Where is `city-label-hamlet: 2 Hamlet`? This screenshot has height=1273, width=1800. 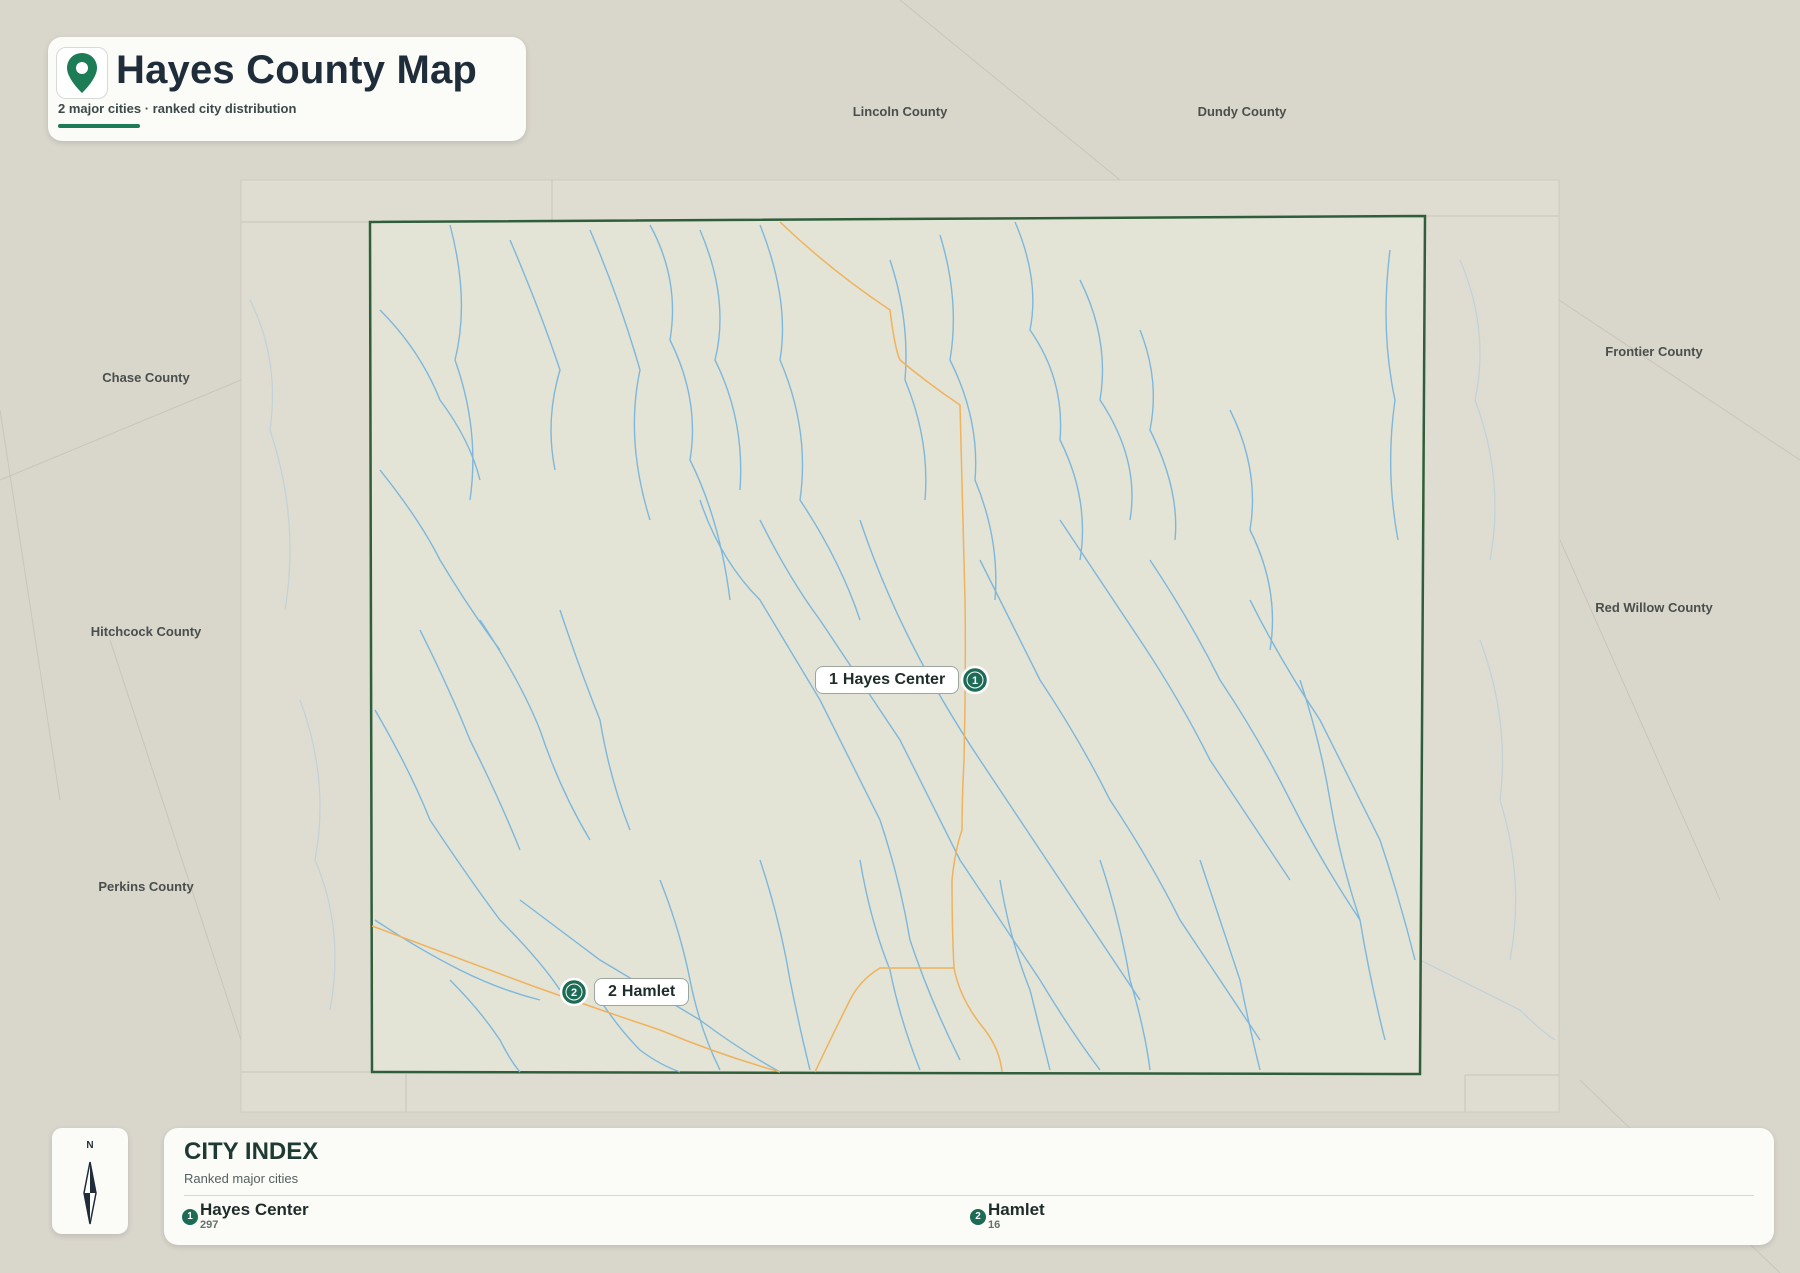 city-label-hamlet: 2 Hamlet is located at coordinates (642, 992).